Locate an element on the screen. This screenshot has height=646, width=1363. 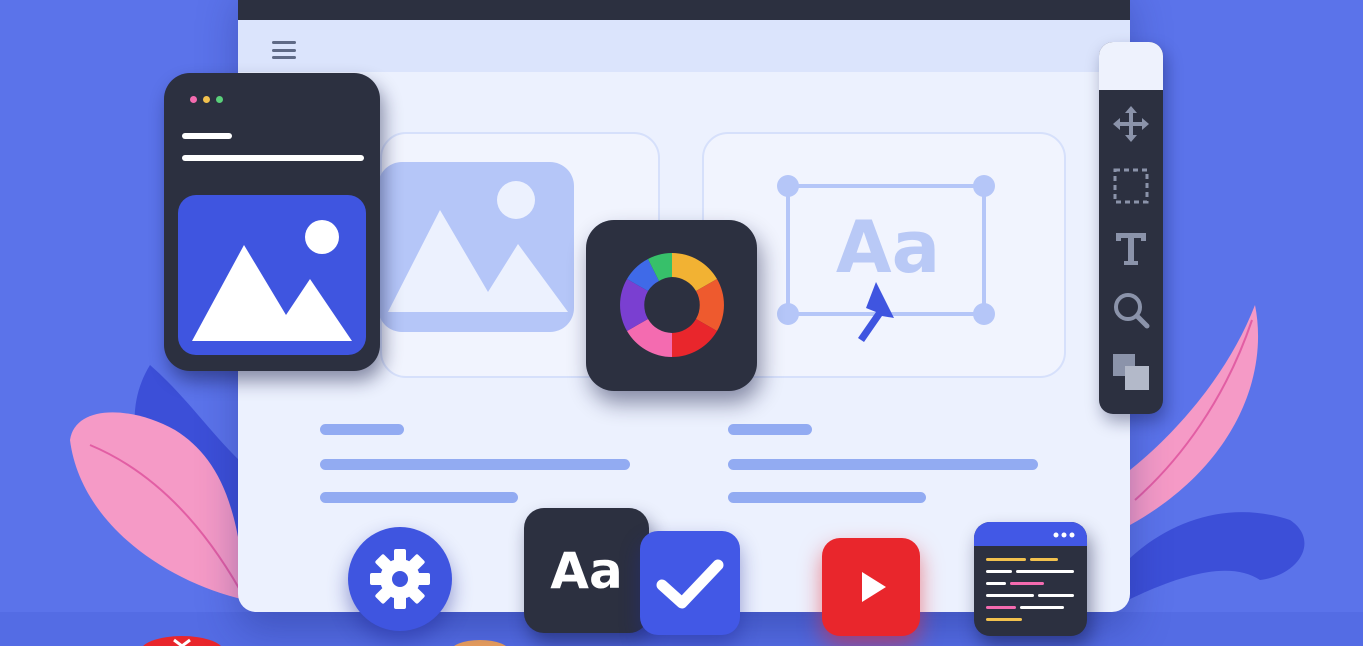
window-dot-green is located at coordinates (219, 99).